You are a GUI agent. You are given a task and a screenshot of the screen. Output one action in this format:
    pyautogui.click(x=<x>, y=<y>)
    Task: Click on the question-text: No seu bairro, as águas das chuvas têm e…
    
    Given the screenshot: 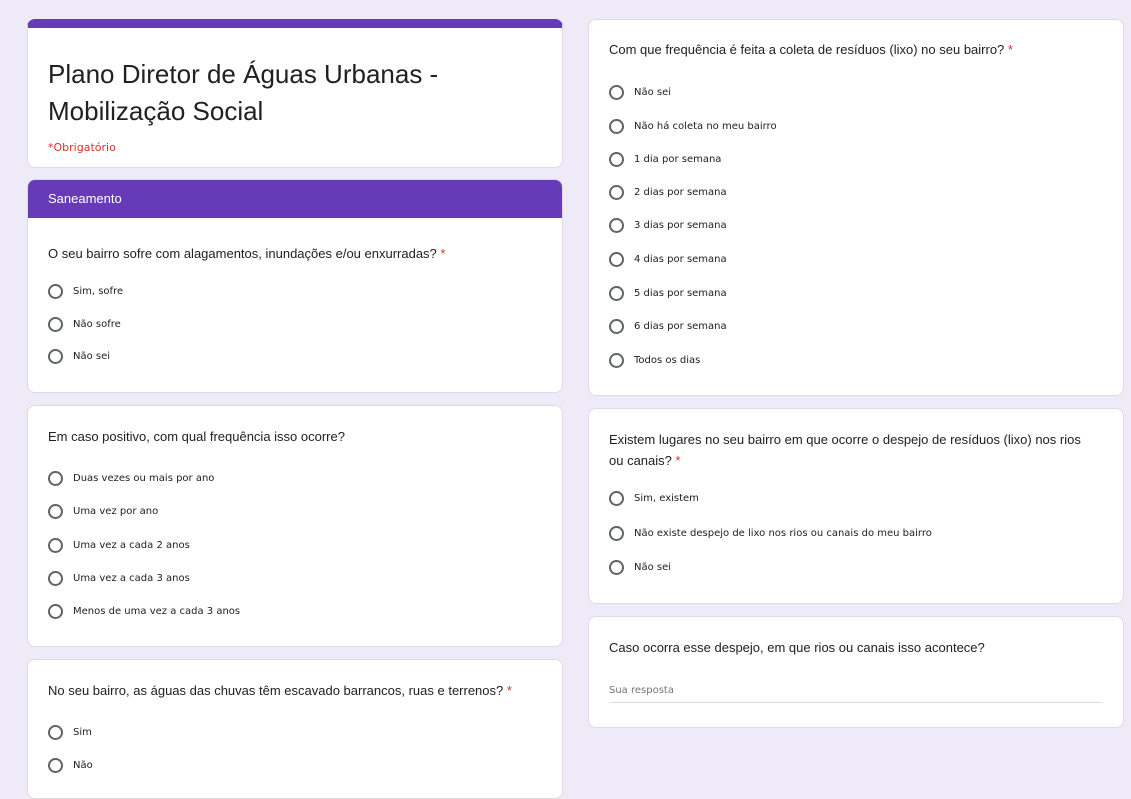 What is the action you would take?
    pyautogui.click(x=276, y=690)
    